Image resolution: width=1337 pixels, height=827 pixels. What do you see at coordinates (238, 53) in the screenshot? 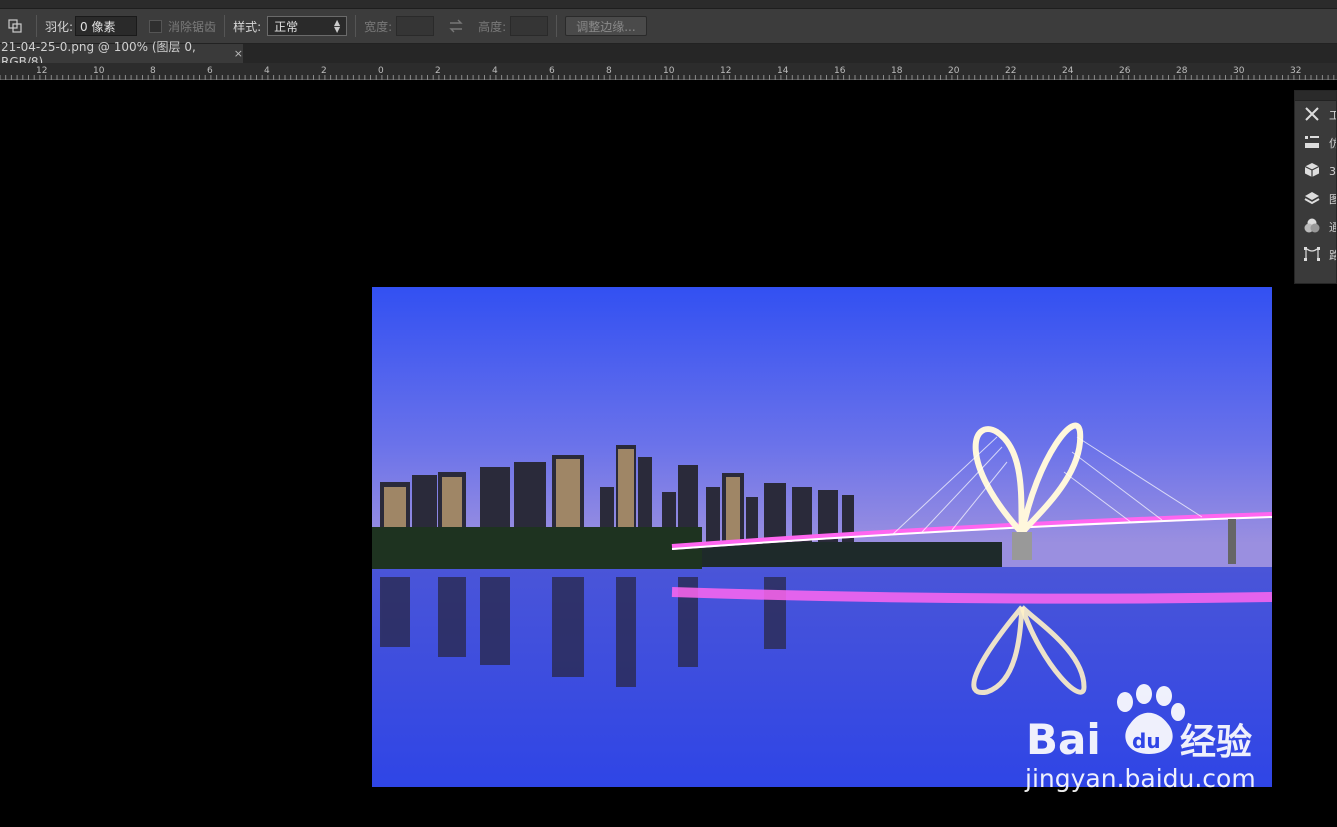
I see `close-icon: ×` at bounding box center [238, 53].